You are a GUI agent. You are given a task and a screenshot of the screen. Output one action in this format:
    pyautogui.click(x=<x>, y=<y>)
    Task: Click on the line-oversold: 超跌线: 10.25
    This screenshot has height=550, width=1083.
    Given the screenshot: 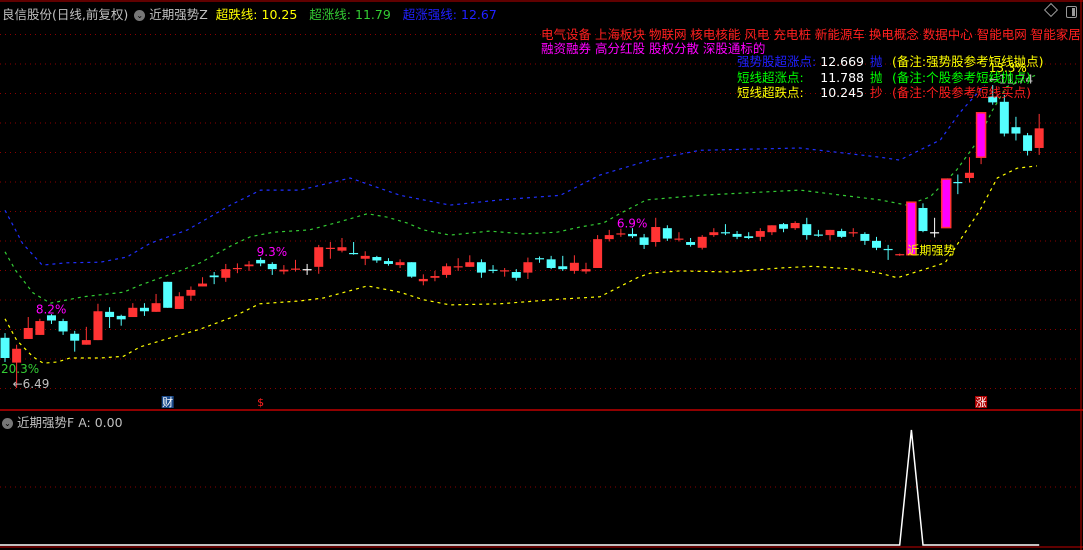 What is the action you would take?
    pyautogui.click(x=259, y=14)
    